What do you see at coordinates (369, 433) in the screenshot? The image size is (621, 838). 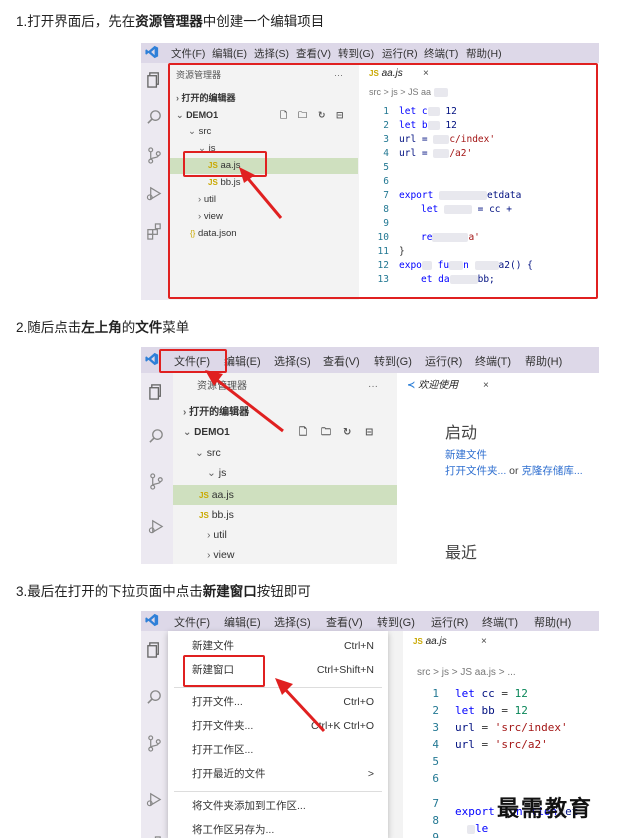 I see `collapse-icon: ⊟` at bounding box center [369, 433].